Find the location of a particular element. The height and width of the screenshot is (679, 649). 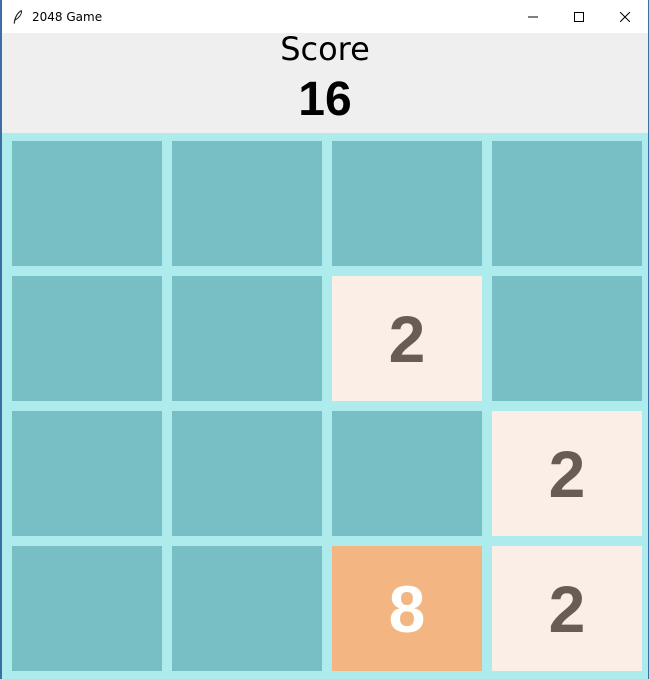

minimize-icon is located at coordinates (533, 16).